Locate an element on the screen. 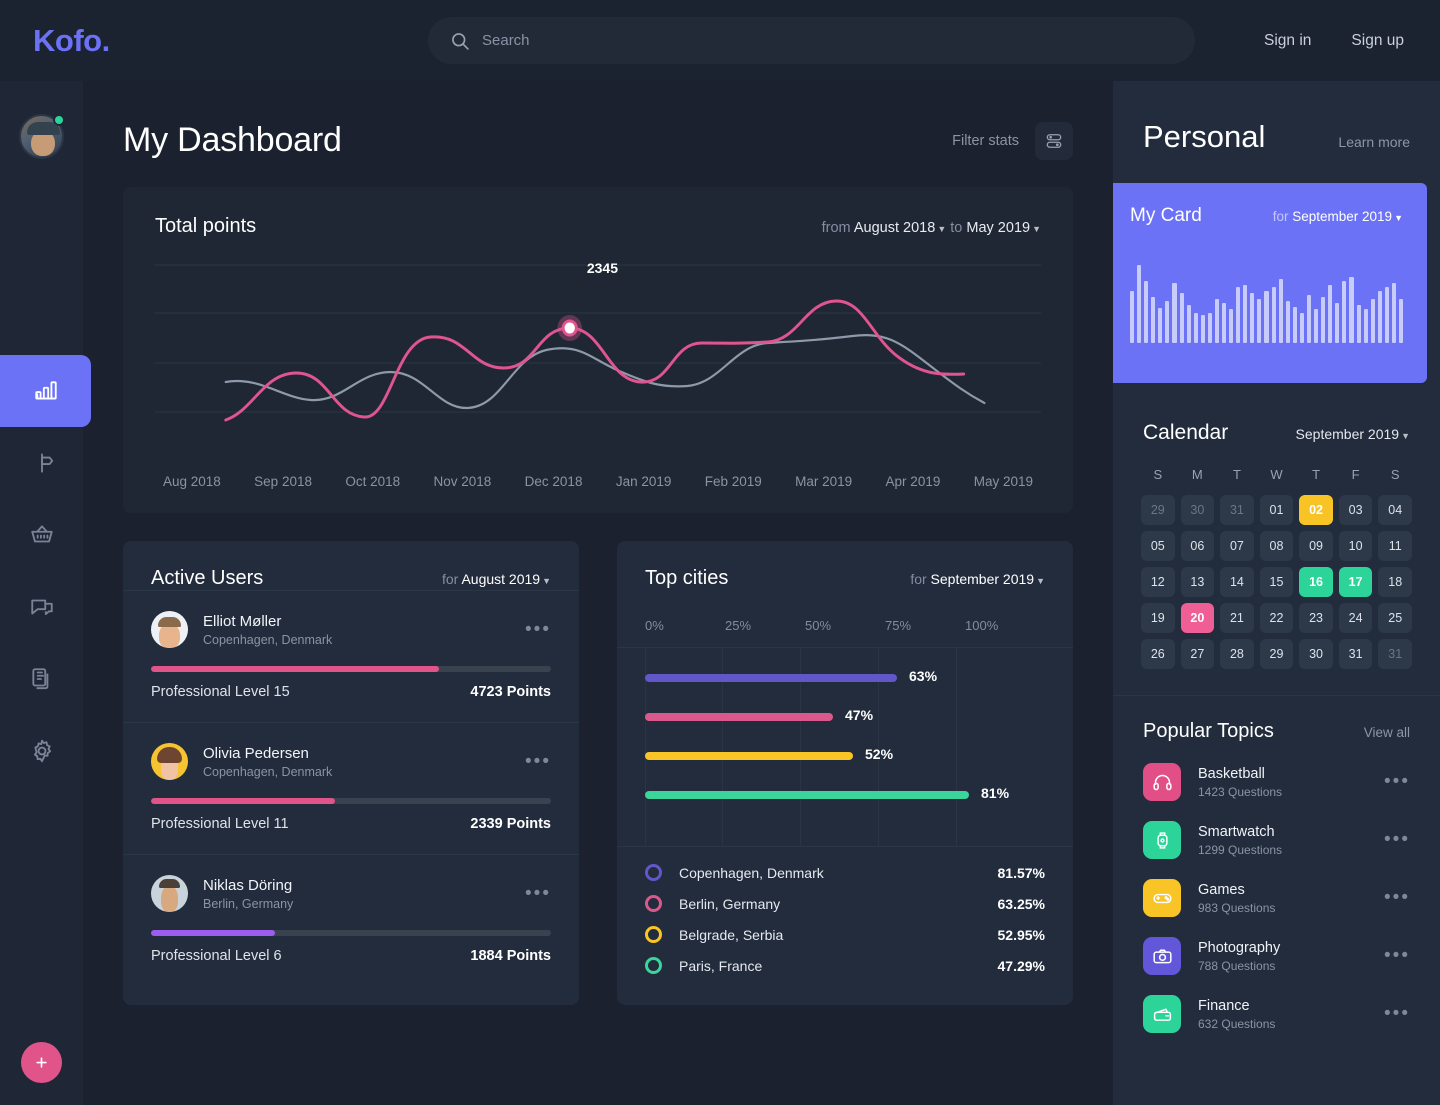 The width and height of the screenshot is (1440, 1105). top-cities-period: for September 2019 ▼ is located at coordinates (977, 579).